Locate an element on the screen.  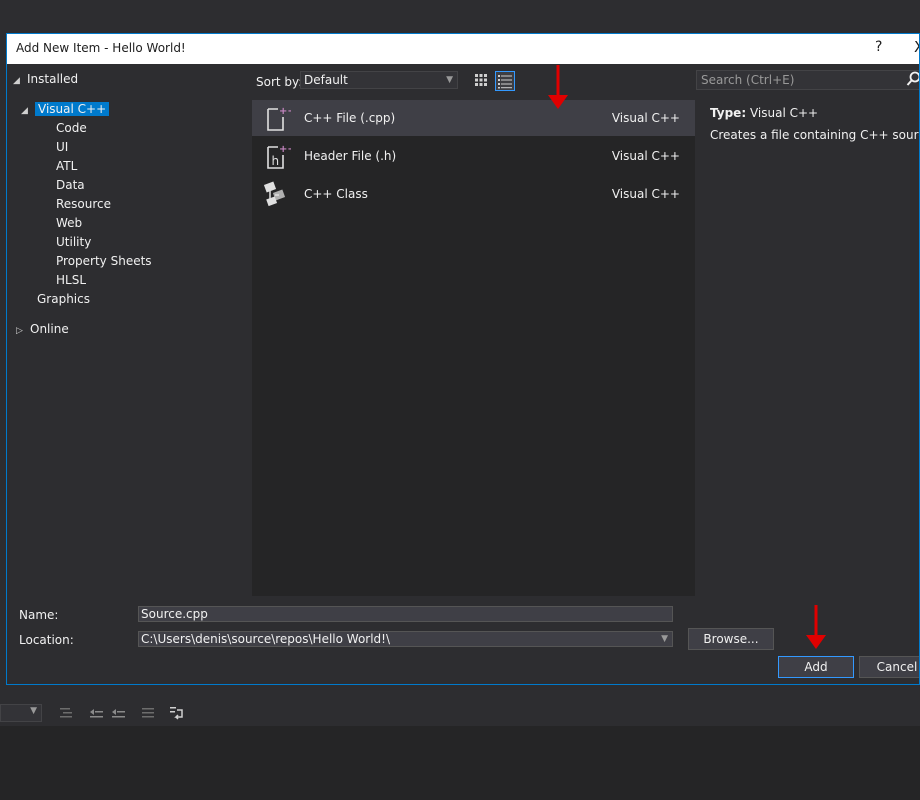
tree-item-installed: ◢ Installed is located at coordinates (45, 79).